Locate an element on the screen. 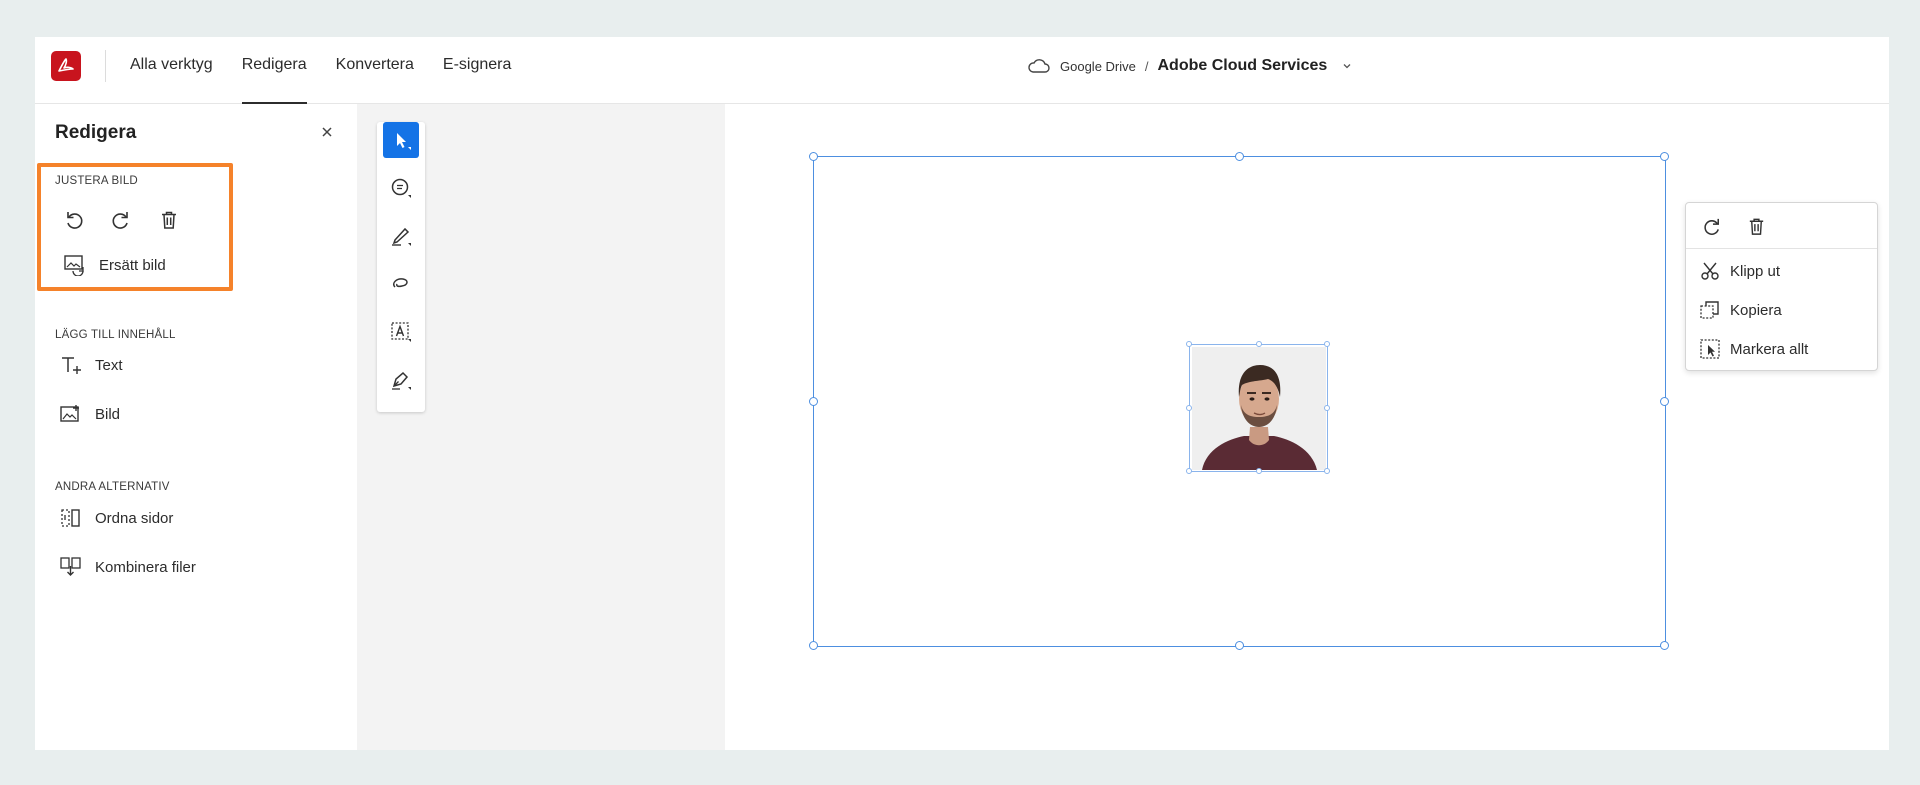 The image size is (1920, 785). breadcrumb: Google Drive / Adobe Cloud Services is located at coordinates (1190, 66).